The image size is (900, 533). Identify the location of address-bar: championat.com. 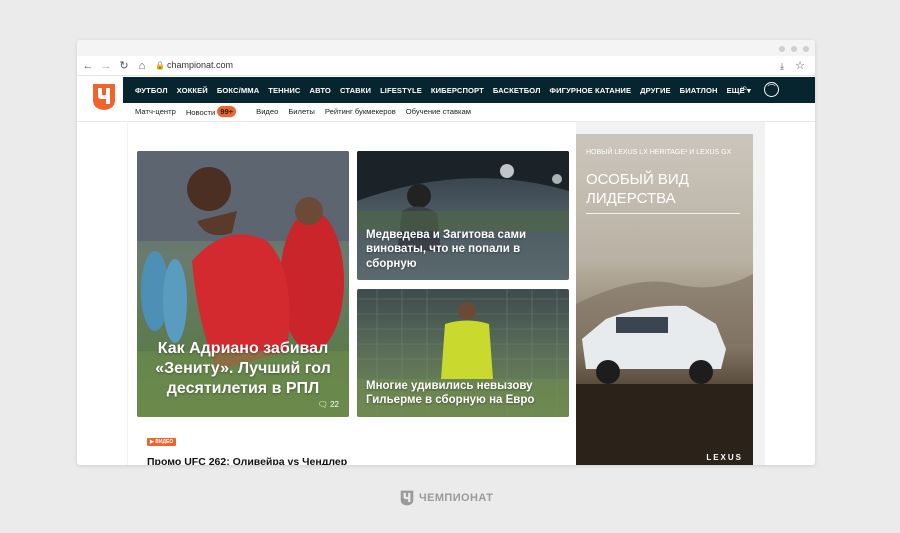
(200, 65).